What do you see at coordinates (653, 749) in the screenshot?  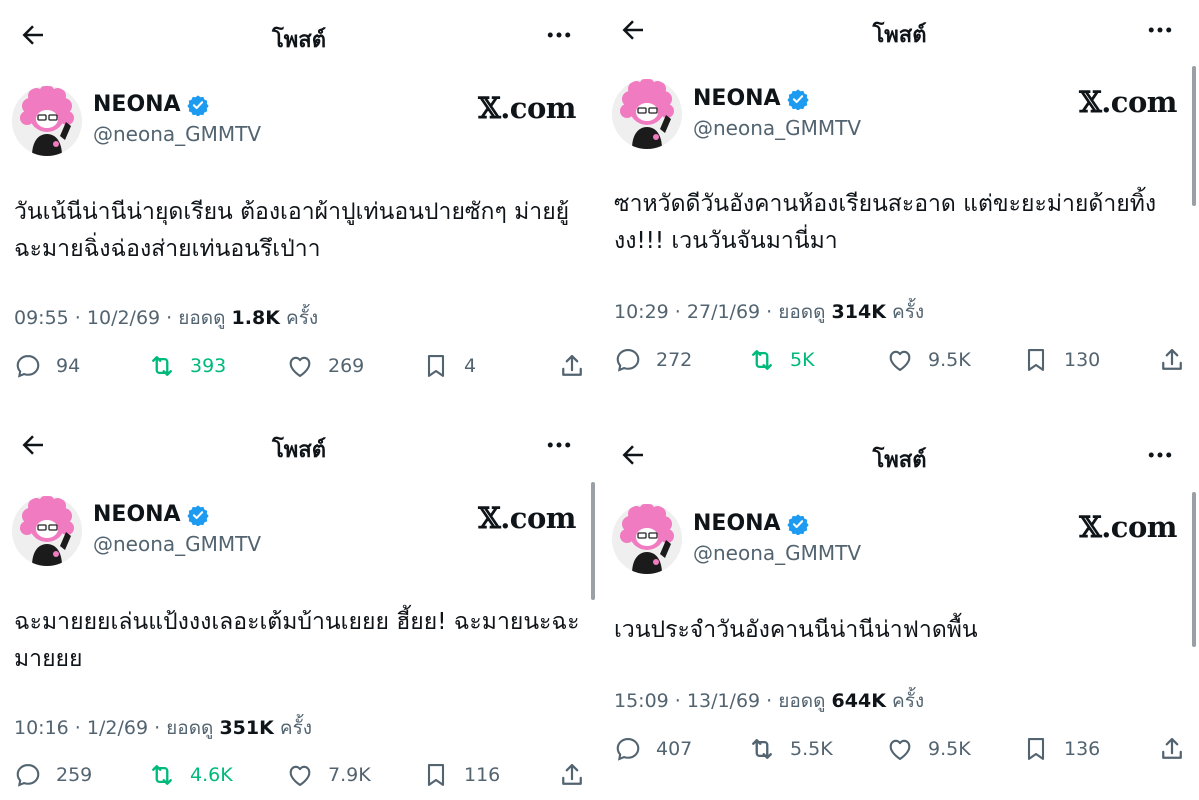 I see `reply-button: 407` at bounding box center [653, 749].